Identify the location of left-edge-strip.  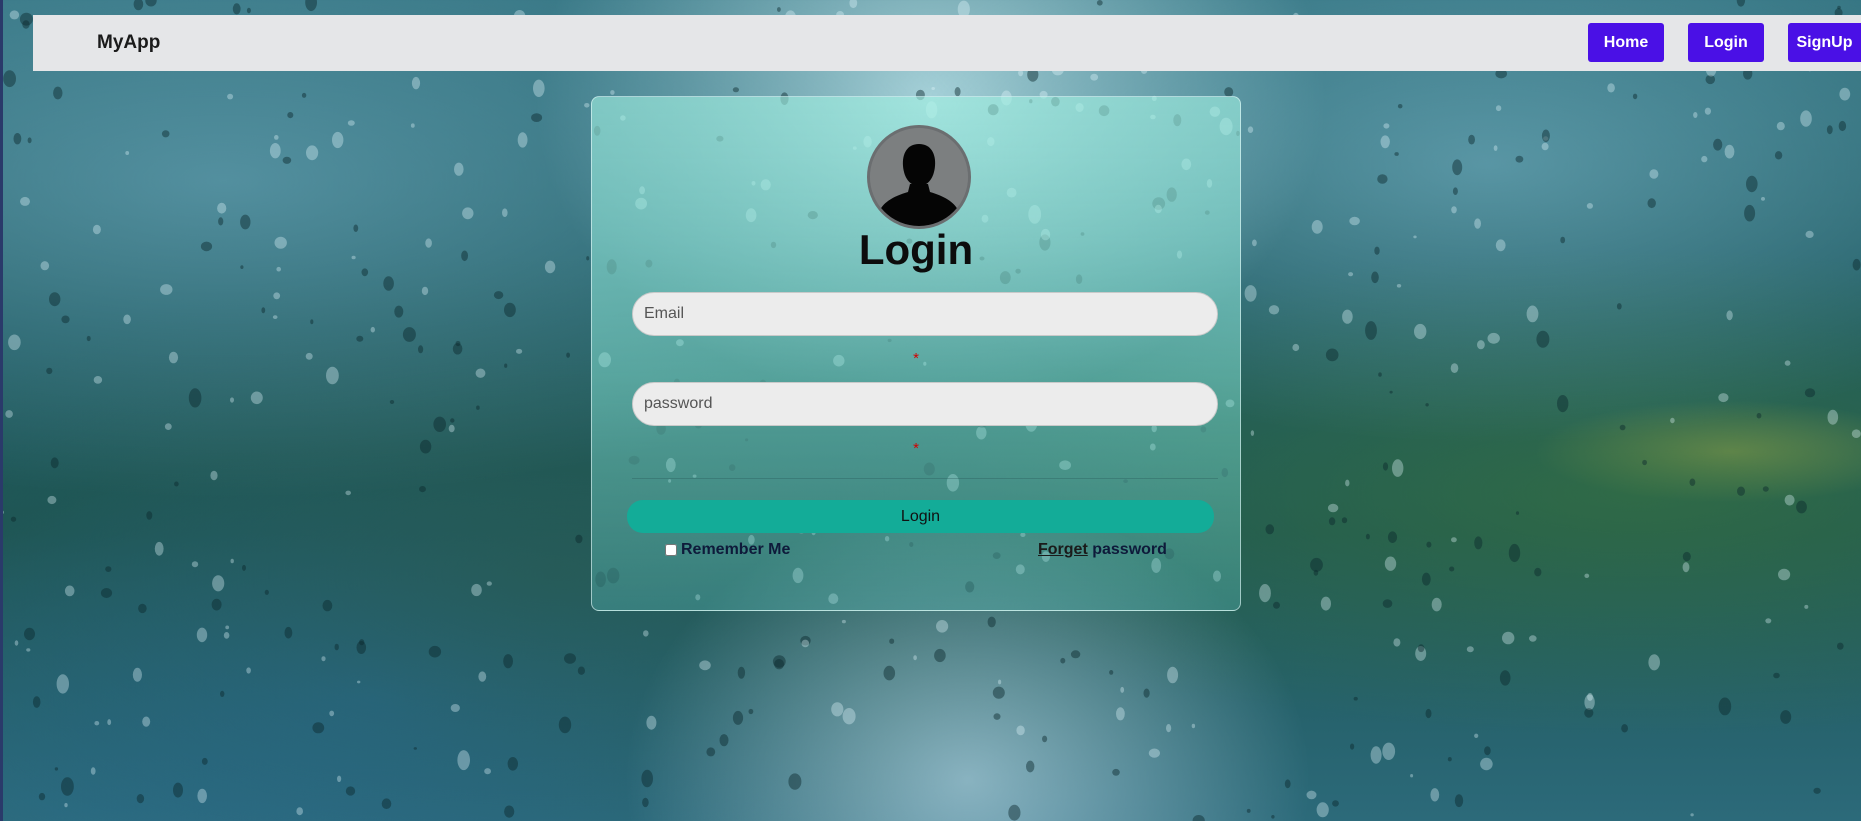
(1, 410).